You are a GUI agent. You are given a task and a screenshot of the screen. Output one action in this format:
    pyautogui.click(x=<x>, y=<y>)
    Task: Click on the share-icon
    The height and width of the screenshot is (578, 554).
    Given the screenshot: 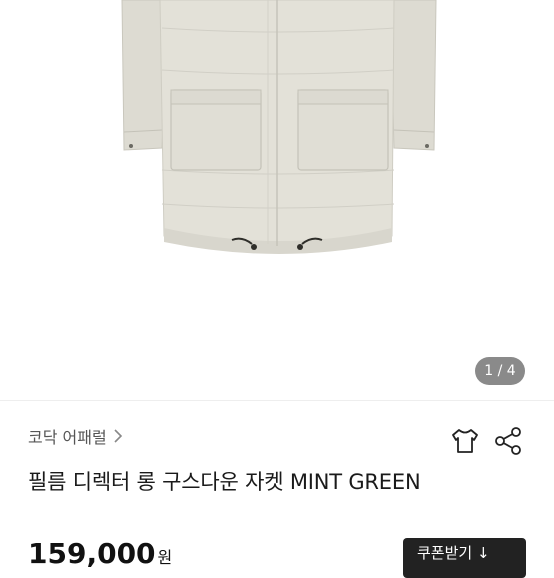 What is the action you would take?
    pyautogui.click(x=508, y=441)
    